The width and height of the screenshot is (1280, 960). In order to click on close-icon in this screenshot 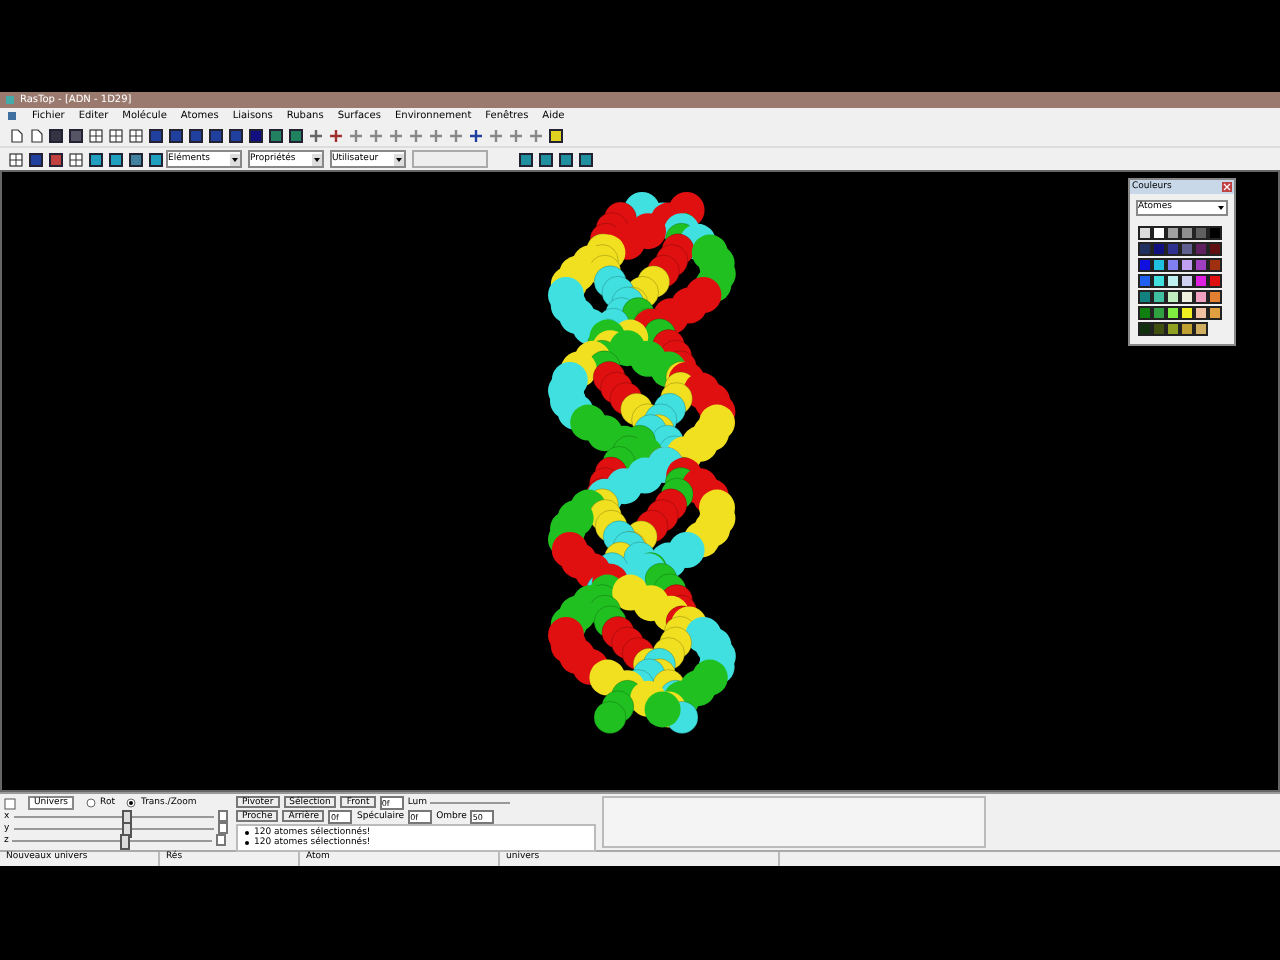, I will do `click(1227, 187)`.